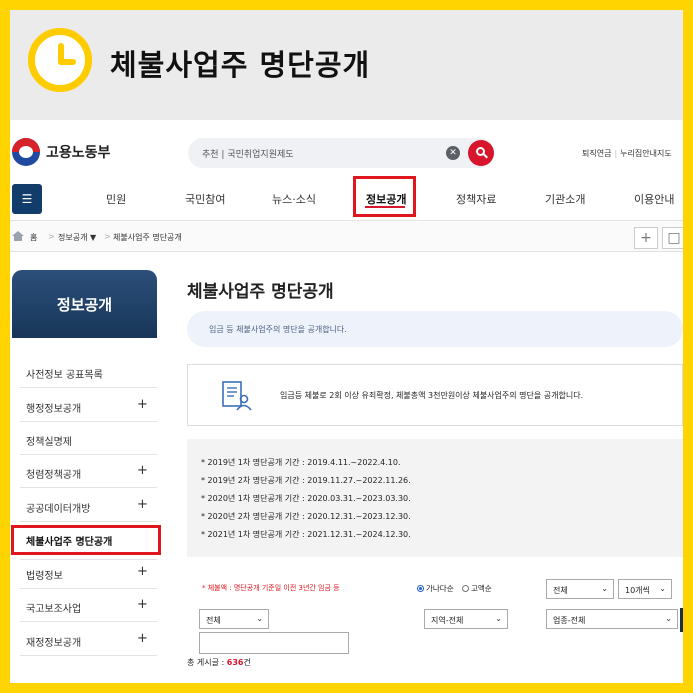  I want to click on breadcrumb-home: 홈, so click(33, 237).